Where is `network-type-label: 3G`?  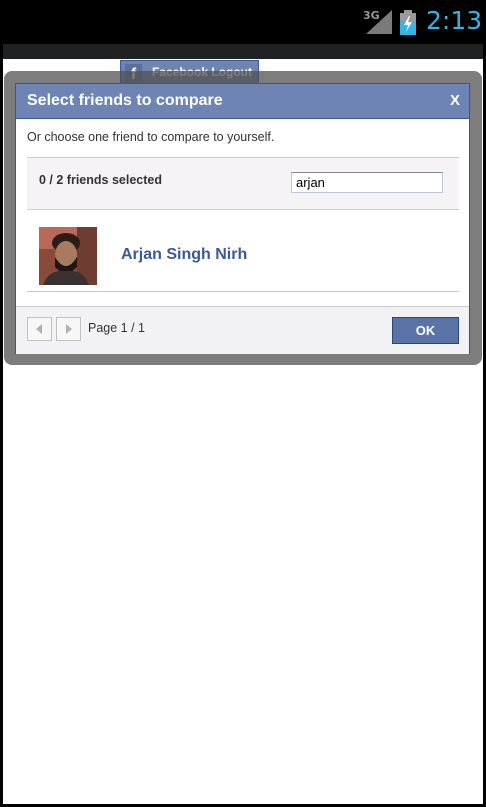 network-type-label: 3G is located at coordinates (371, 15).